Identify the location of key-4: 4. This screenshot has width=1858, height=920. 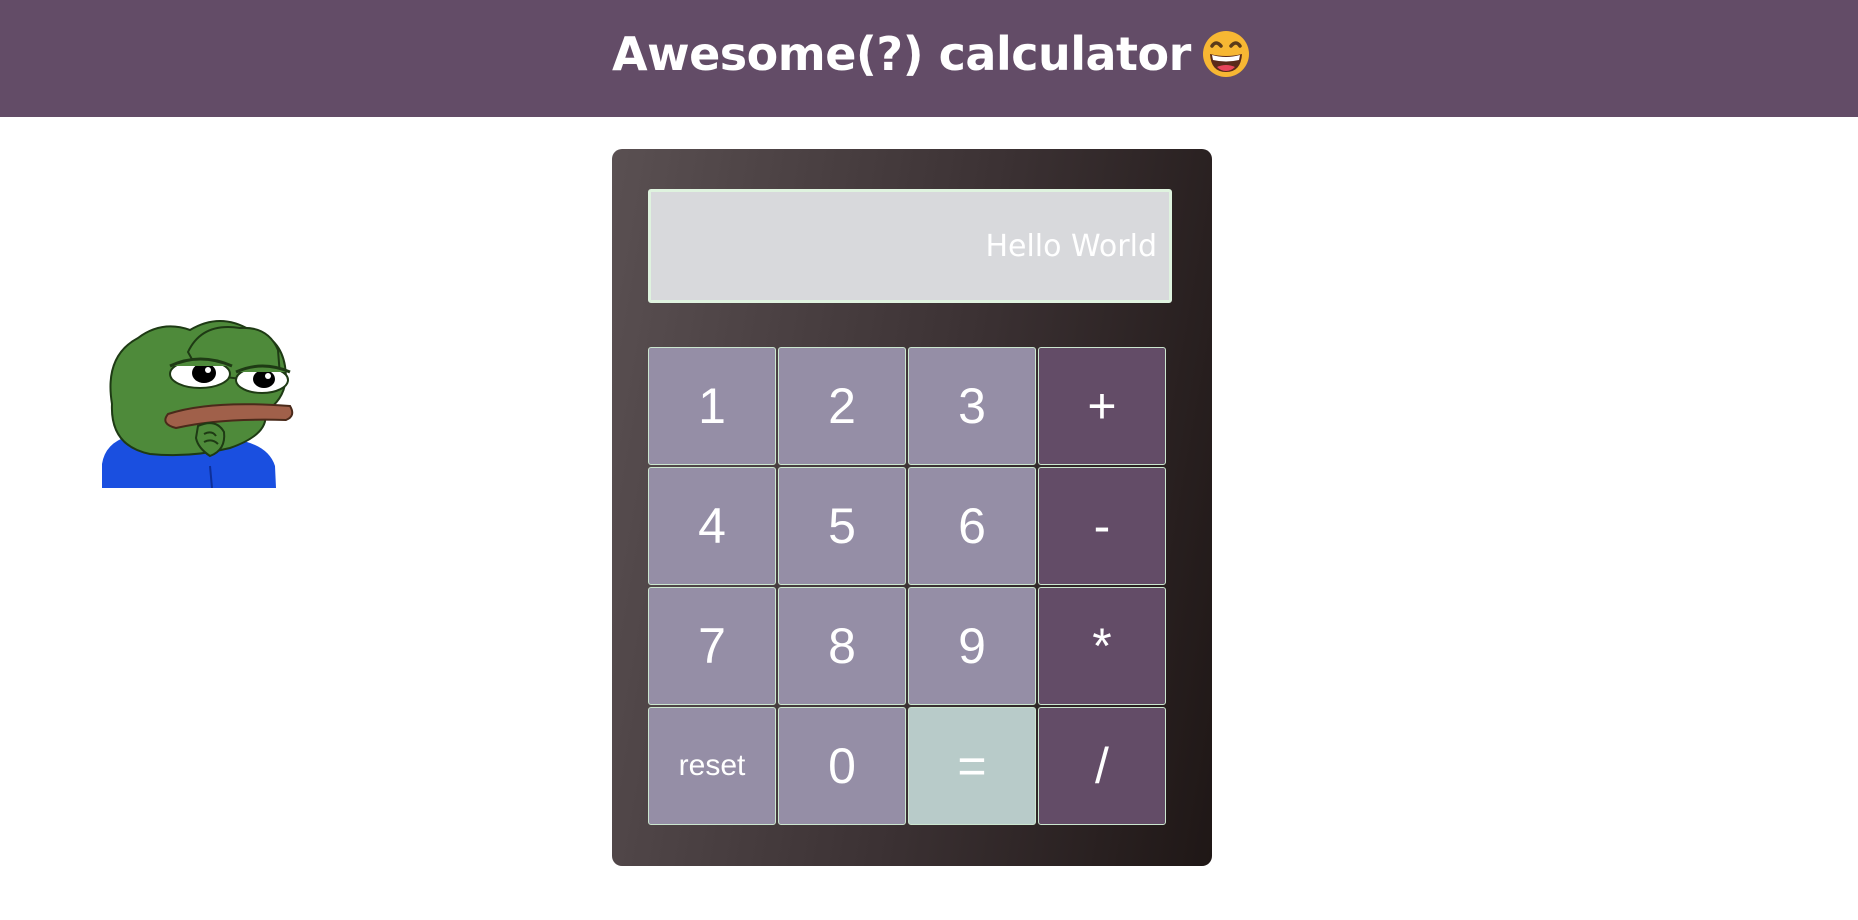
(712, 526).